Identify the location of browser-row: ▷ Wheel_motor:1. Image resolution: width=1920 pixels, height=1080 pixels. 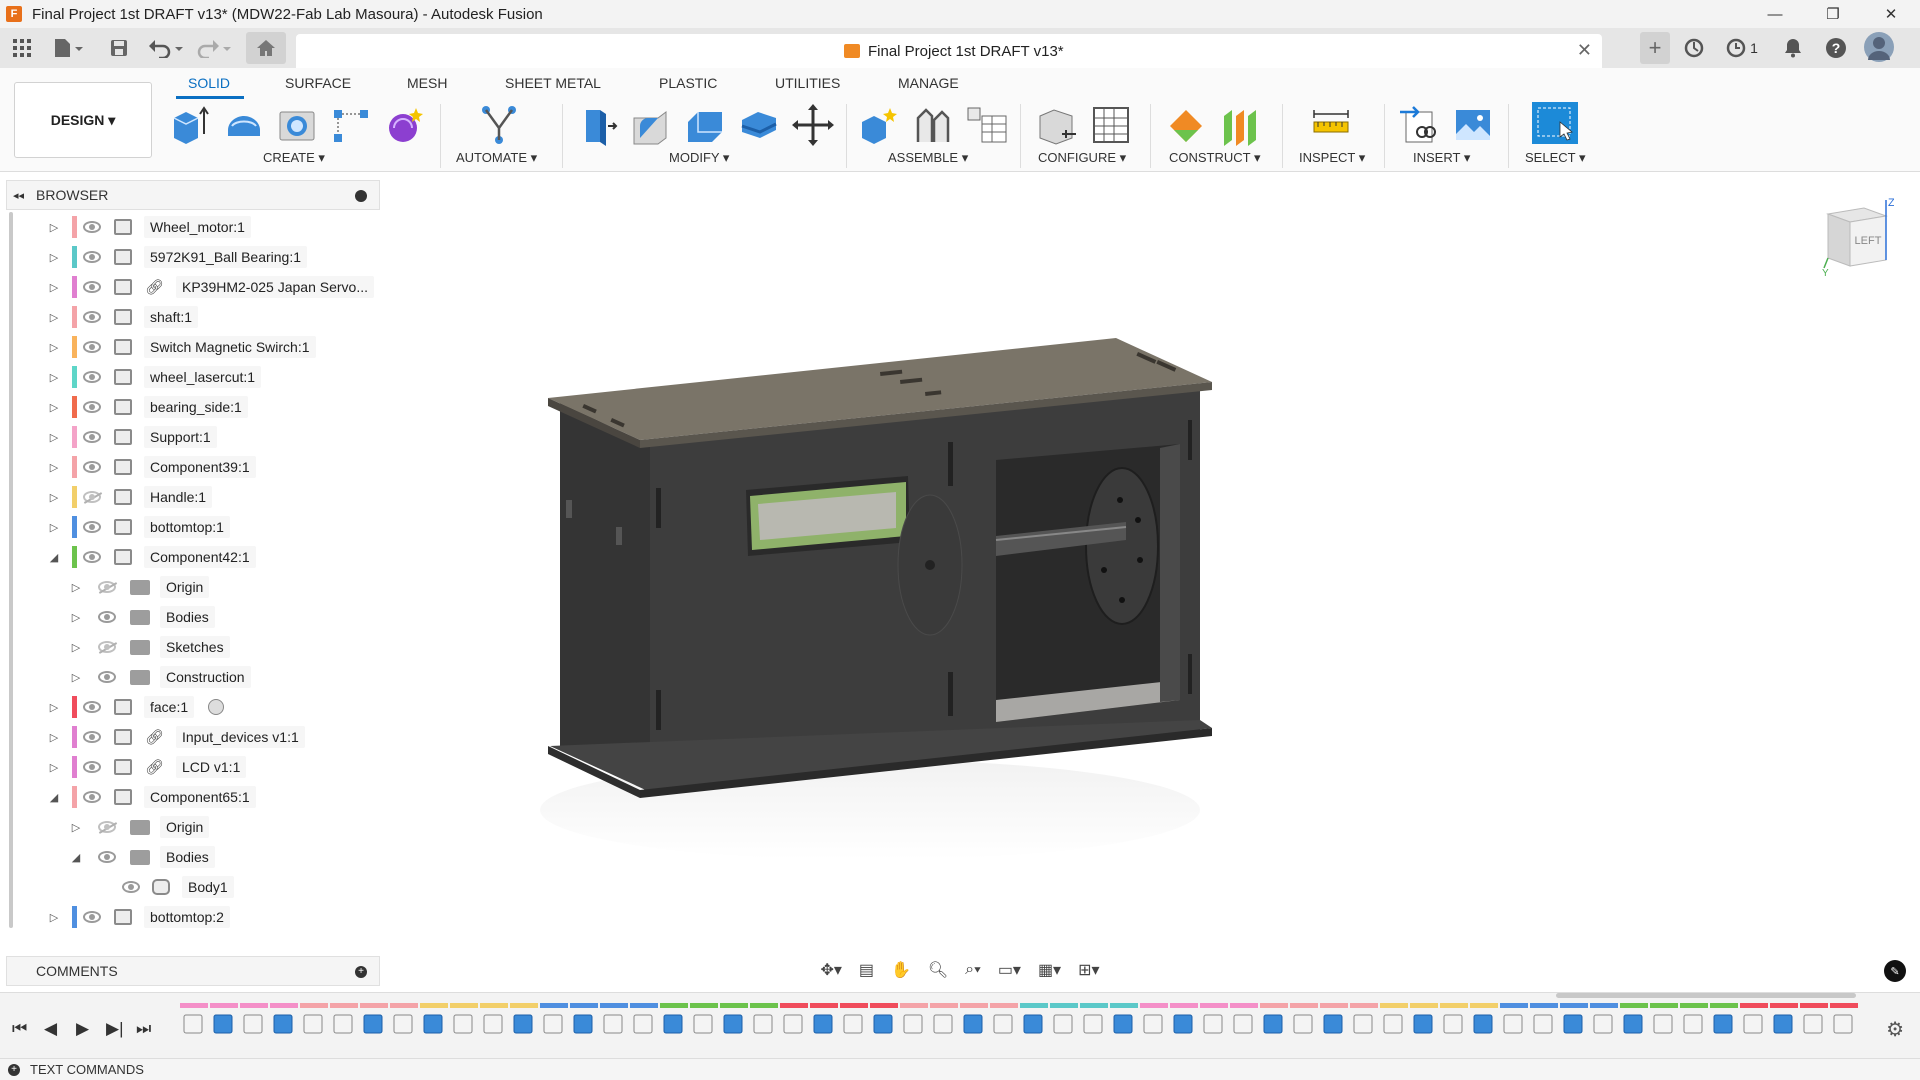
(190, 227).